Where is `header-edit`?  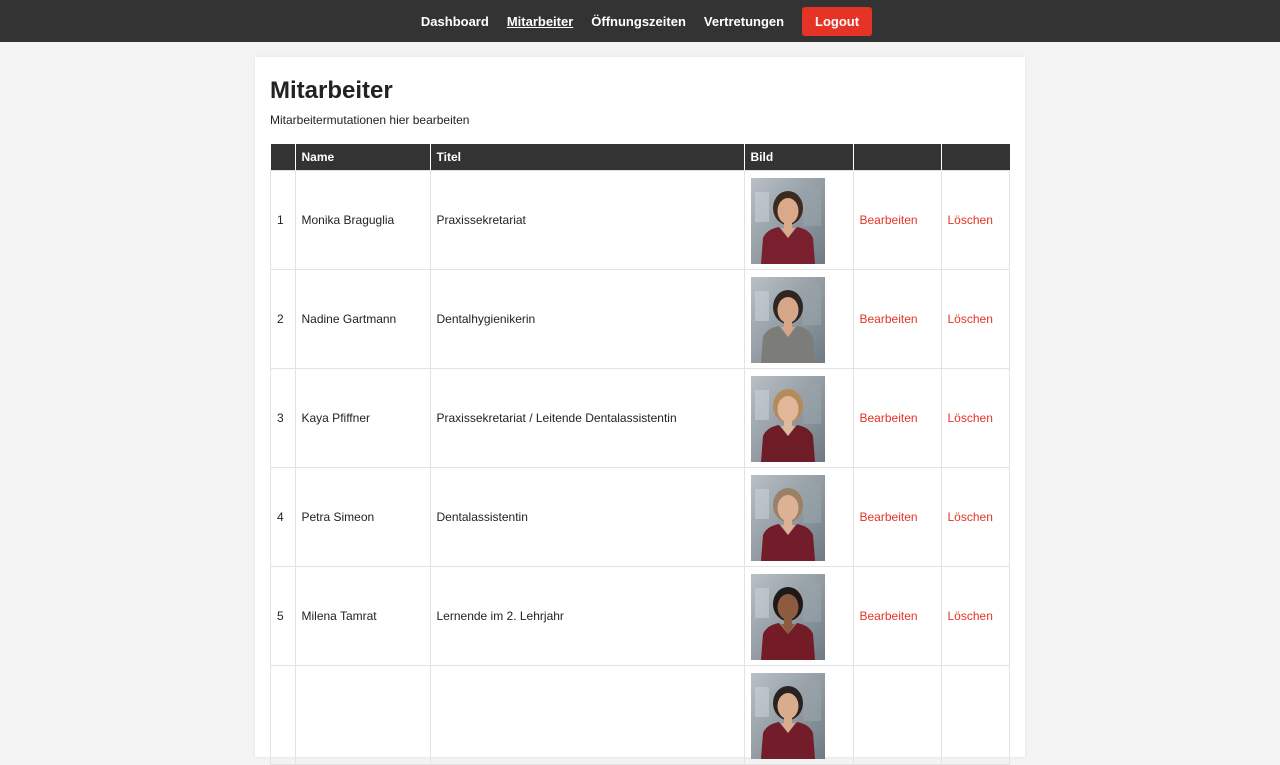
header-edit is located at coordinates (896, 157).